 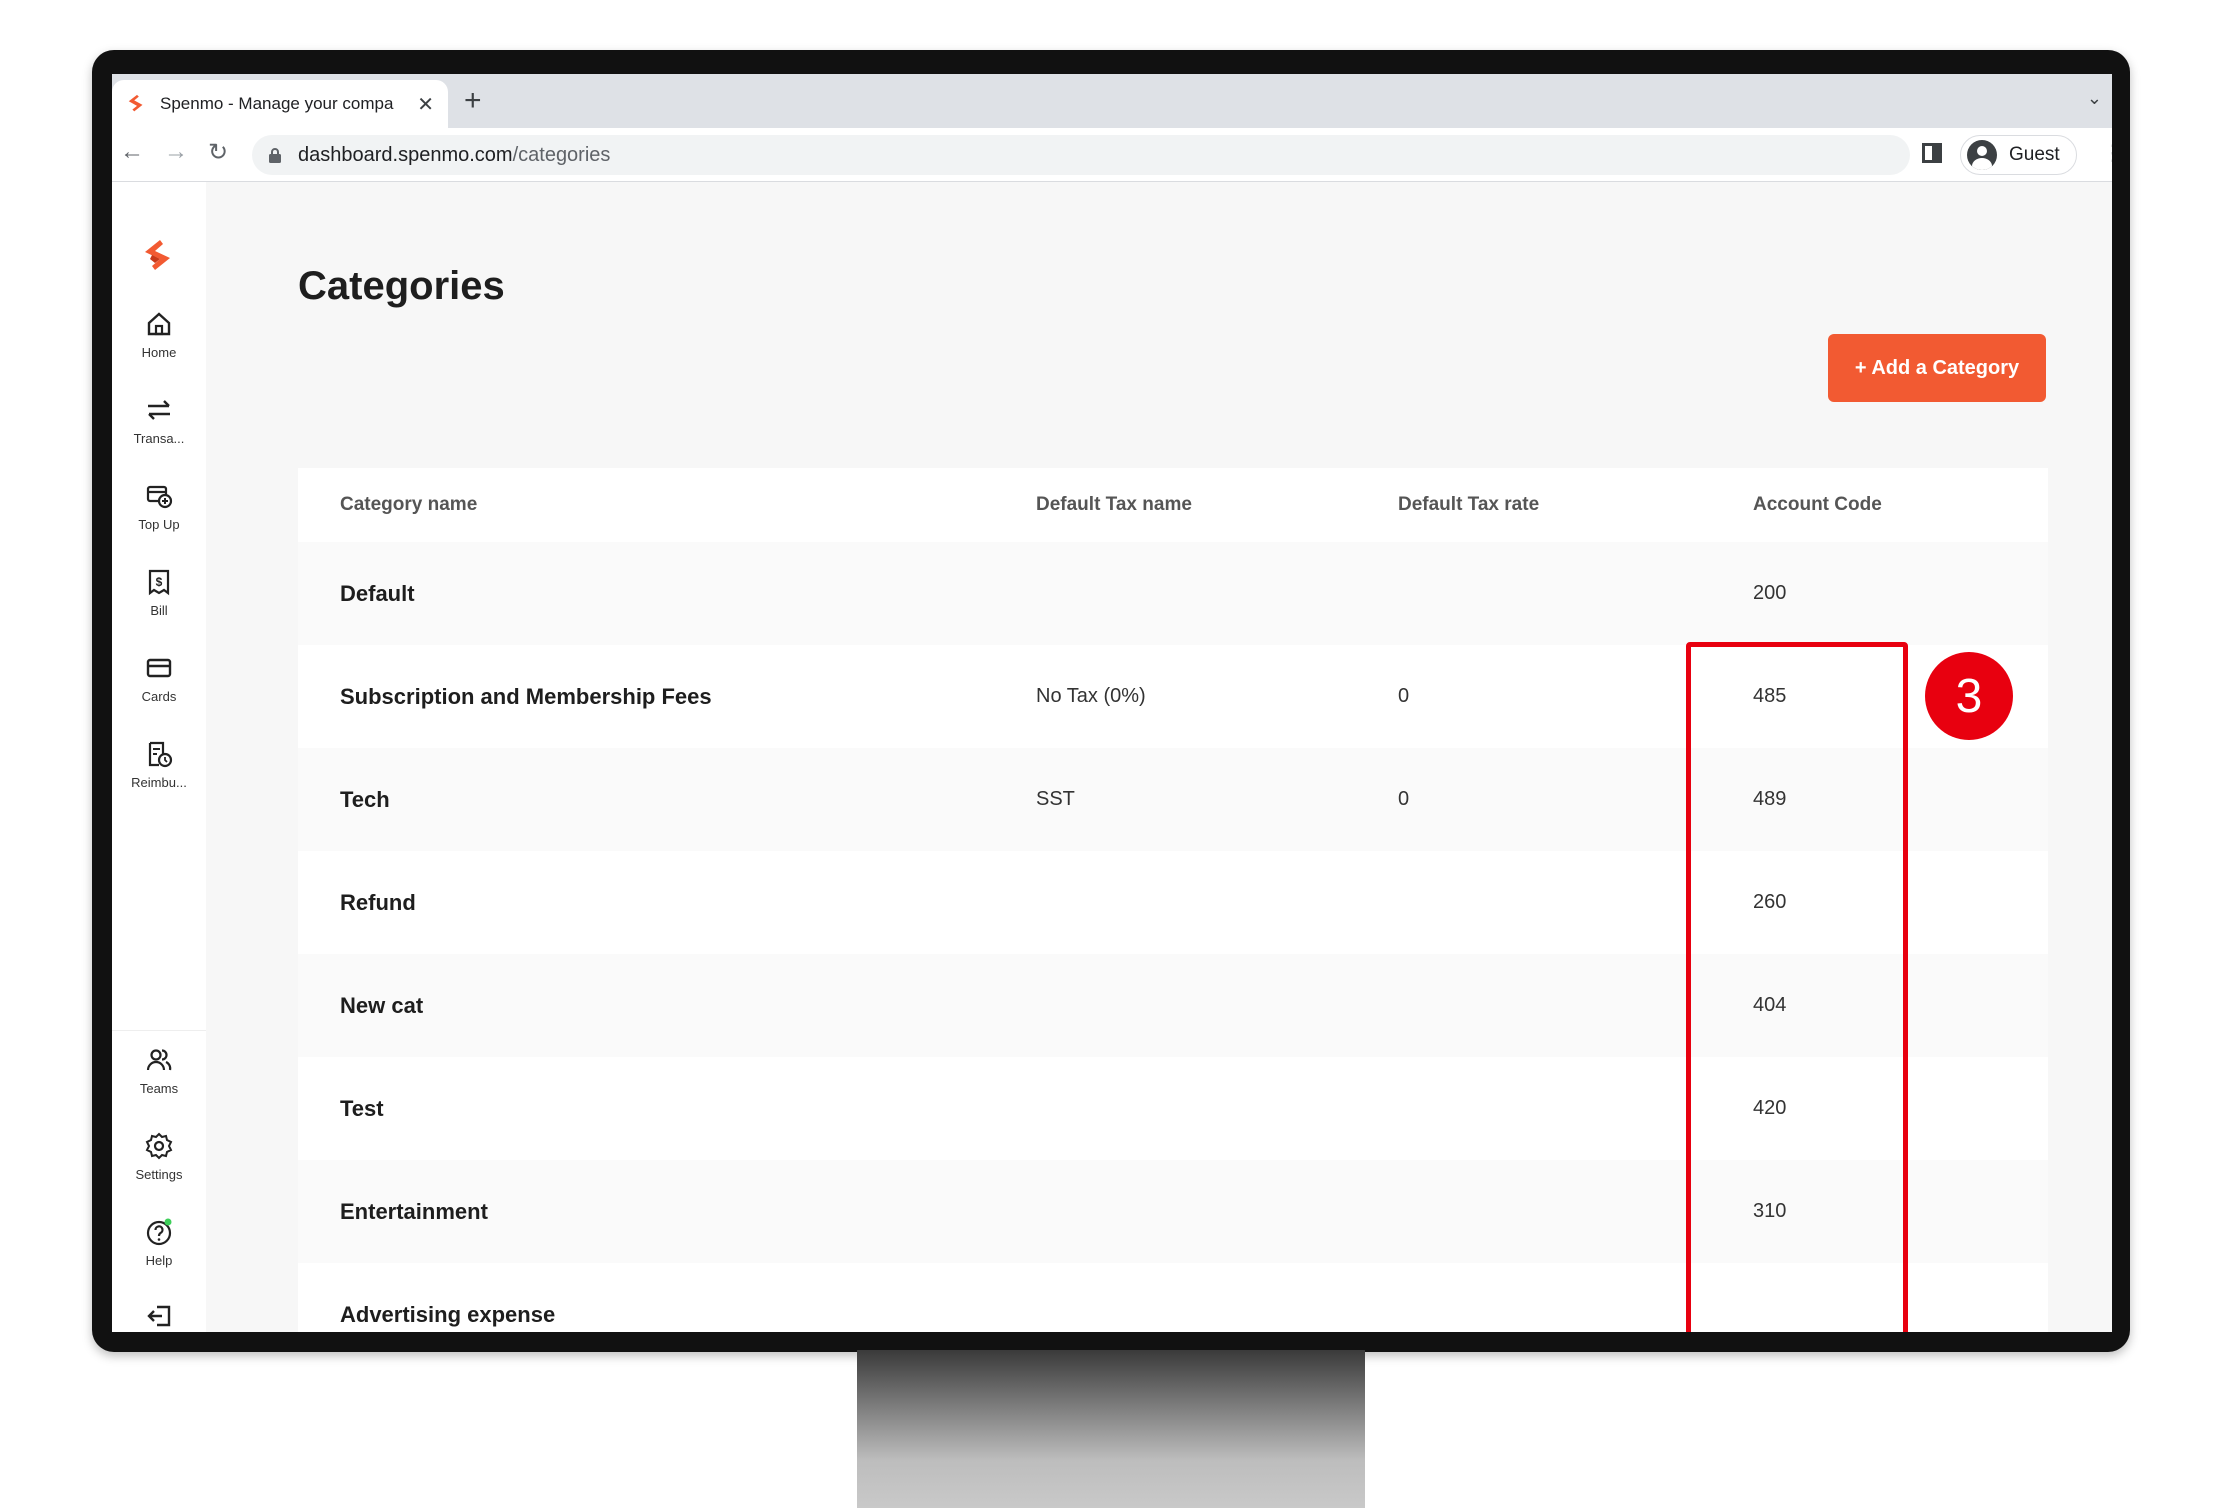 What do you see at coordinates (159, 1072) in the screenshot?
I see `sidebar-item-teams: Teams` at bounding box center [159, 1072].